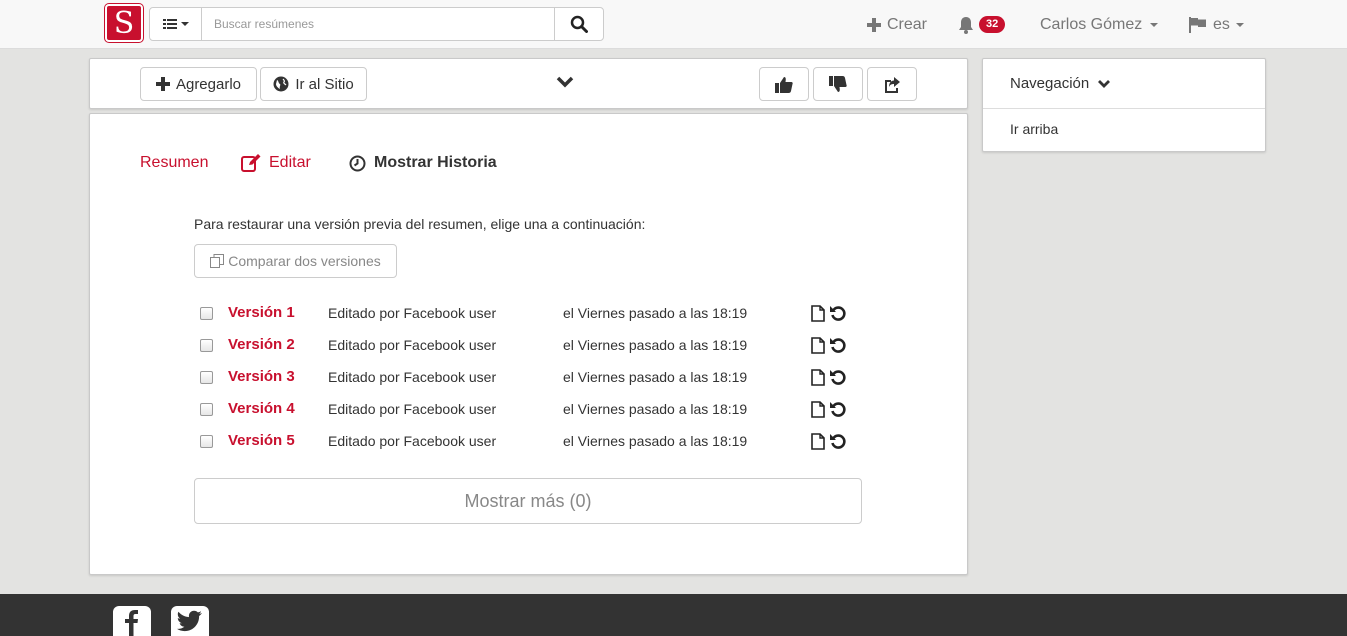 The image size is (1347, 636). I want to click on summary-toolbar: Agregarlo Ir al Sitio, so click(528, 83).